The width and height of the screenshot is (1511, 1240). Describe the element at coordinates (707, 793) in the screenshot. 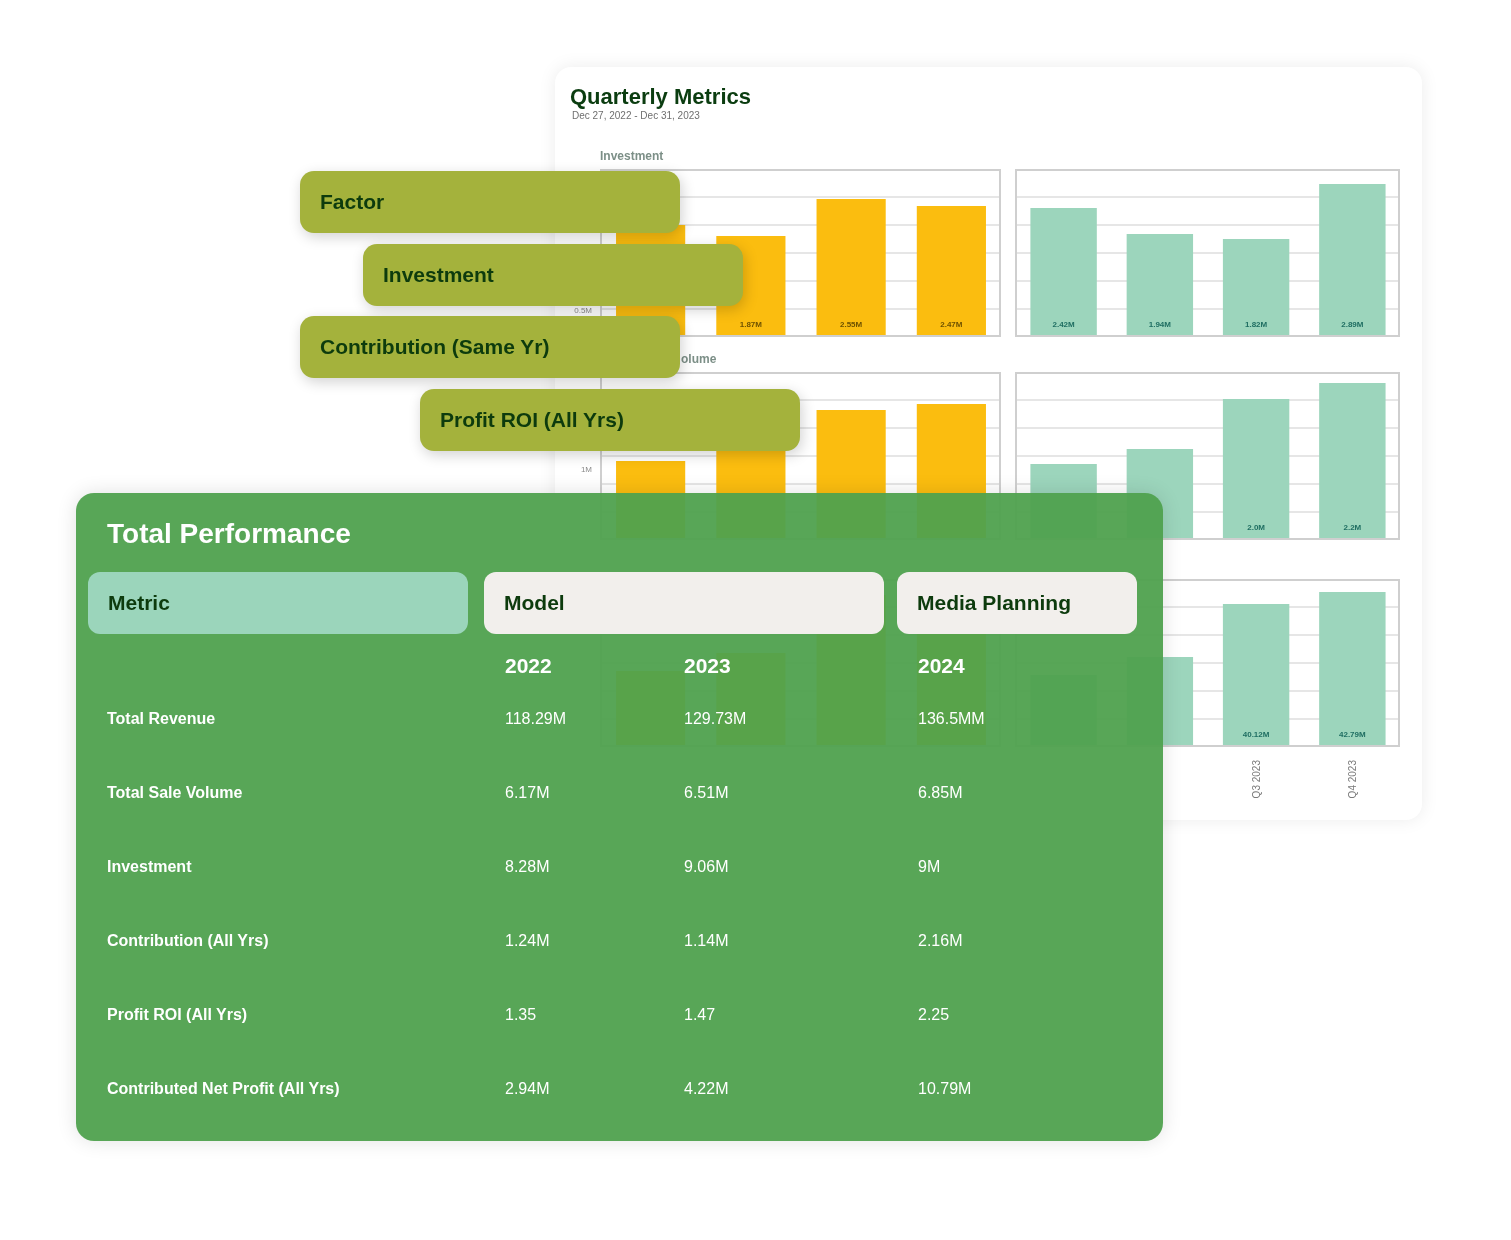

I see `table-cell-text: 6.51M` at that location.